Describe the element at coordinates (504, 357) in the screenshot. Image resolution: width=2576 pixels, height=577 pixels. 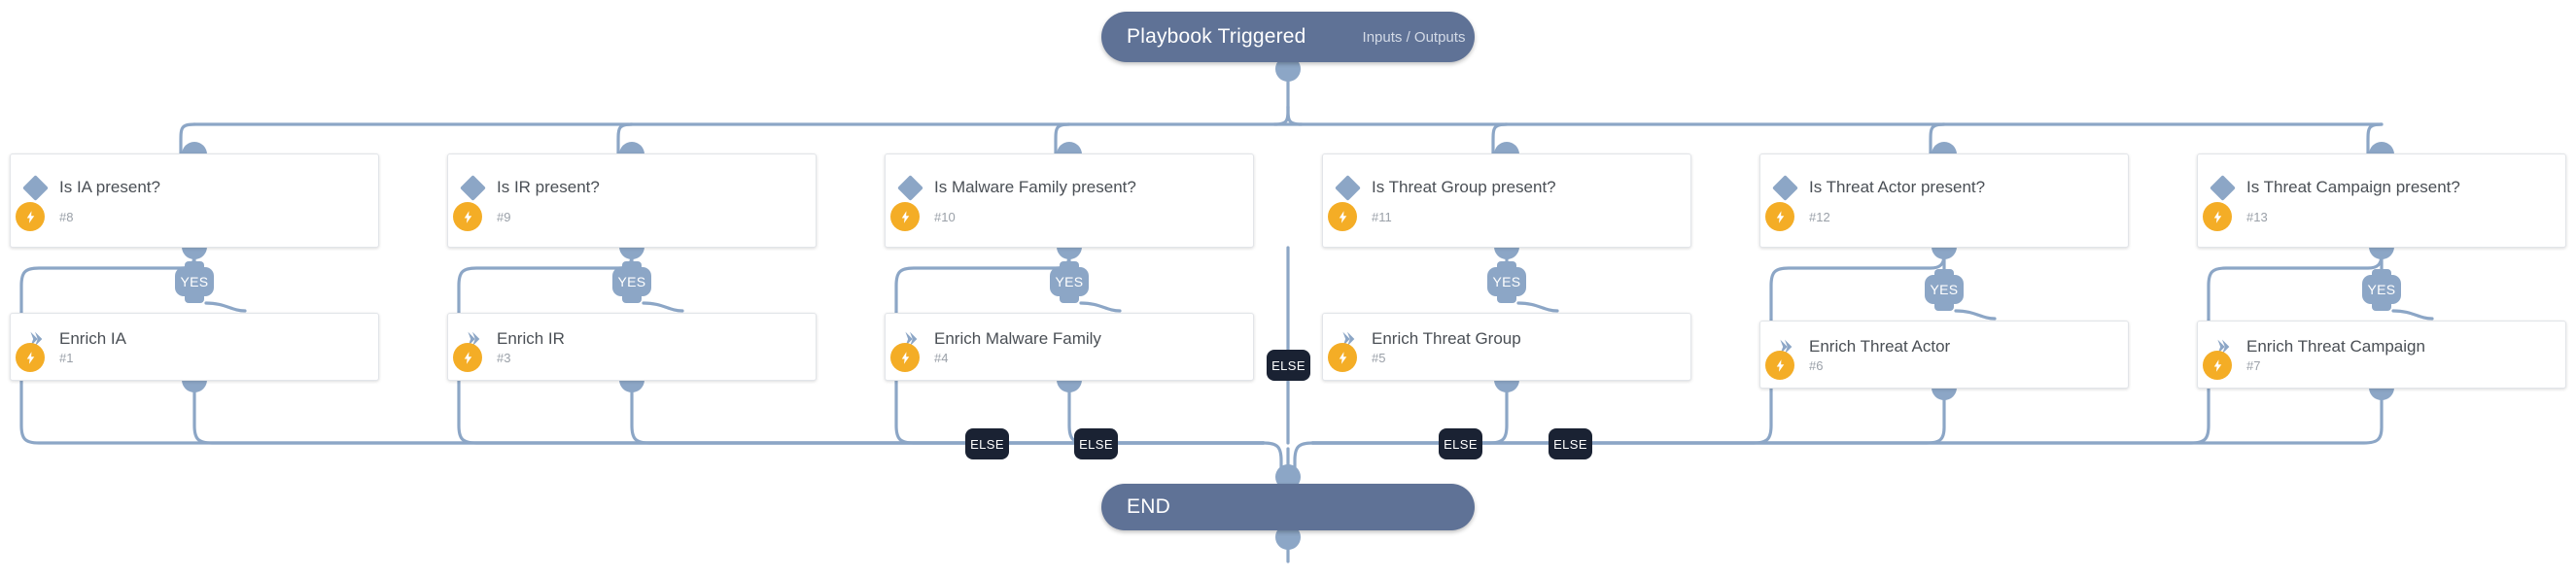
I see `action-id-2: #3` at that location.